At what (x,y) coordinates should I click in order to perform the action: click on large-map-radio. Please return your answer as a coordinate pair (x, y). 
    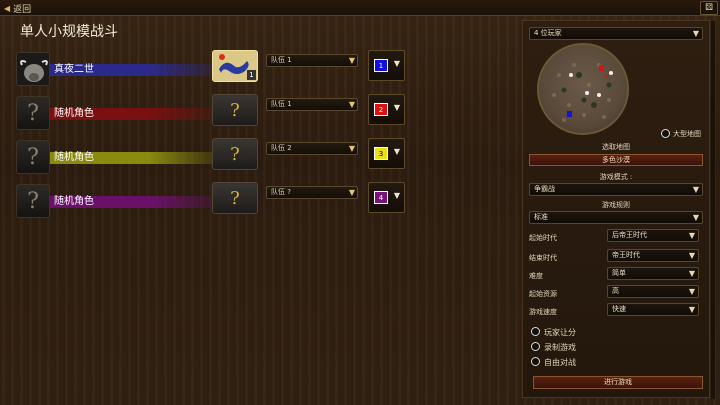
    Looking at the image, I should click on (665, 133).